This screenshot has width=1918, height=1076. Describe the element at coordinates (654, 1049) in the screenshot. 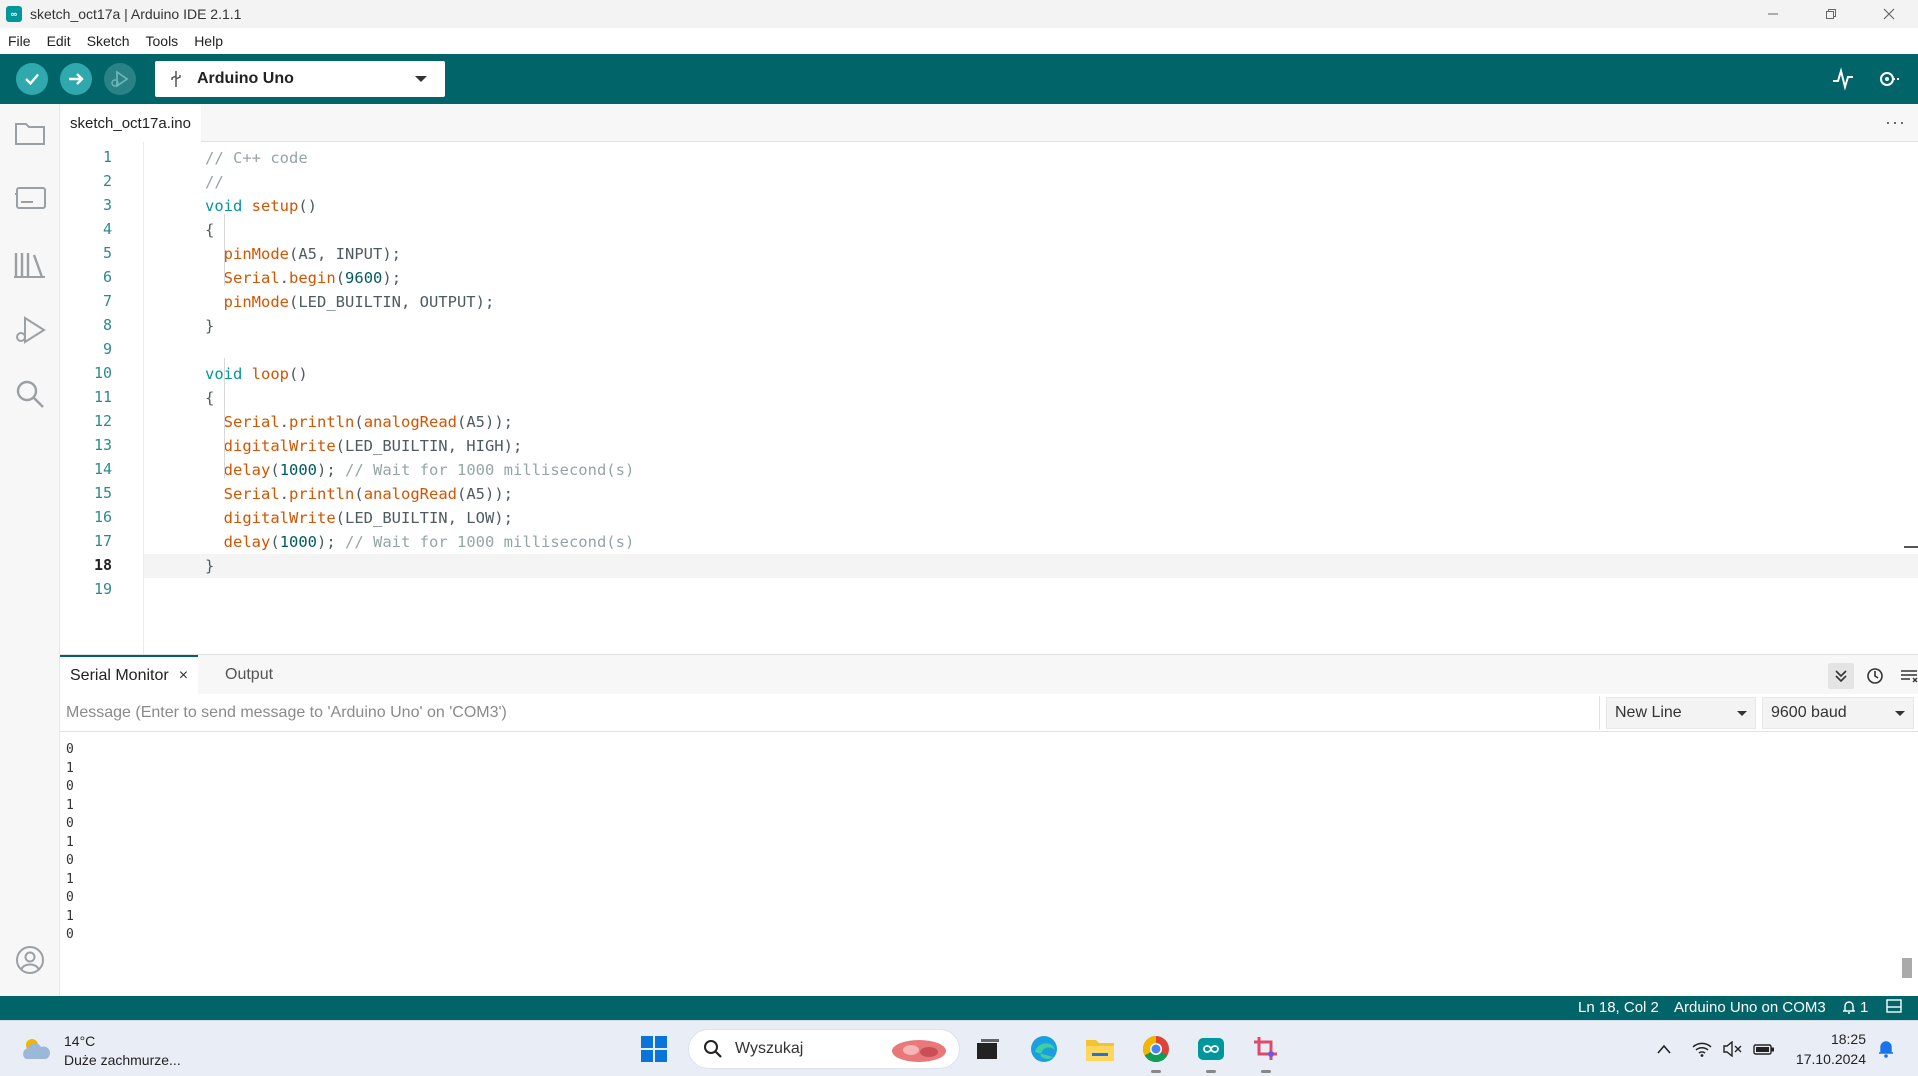

I see `windows-start-icon` at that location.